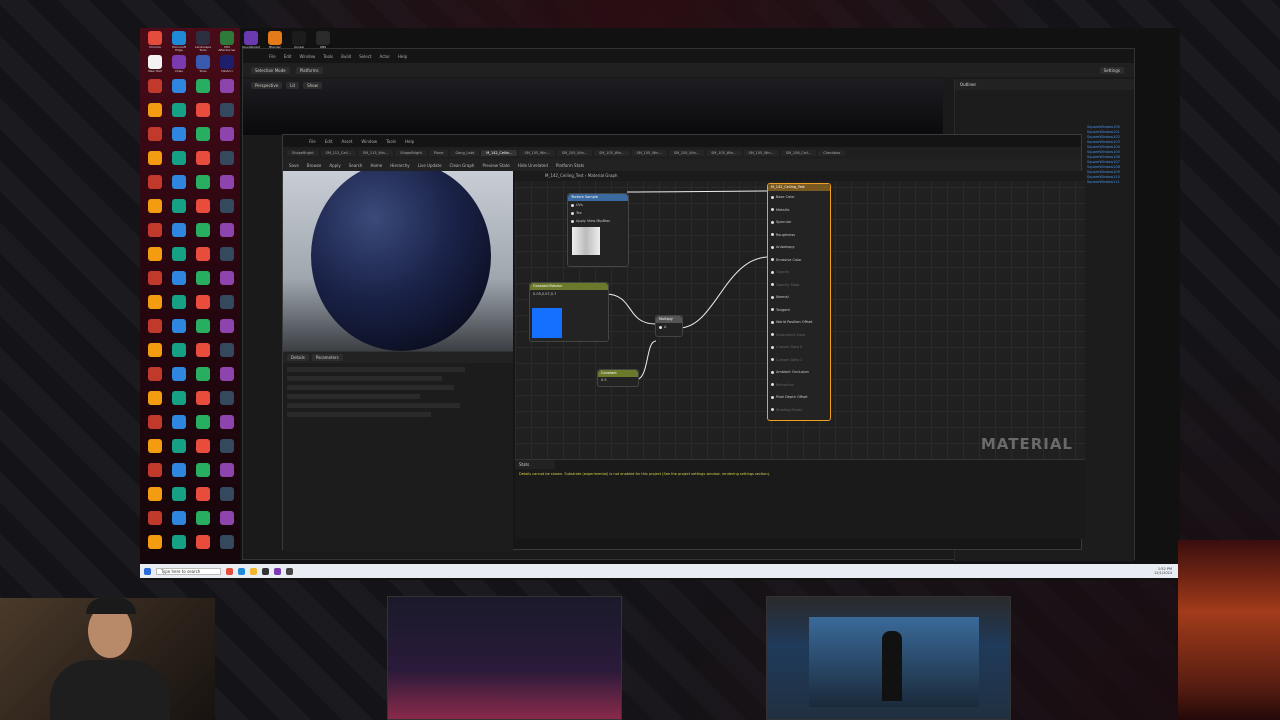 This screenshot has height=720, width=1280. I want to click on me-toolbar-button-7: Clean Graph, so click(462, 165).